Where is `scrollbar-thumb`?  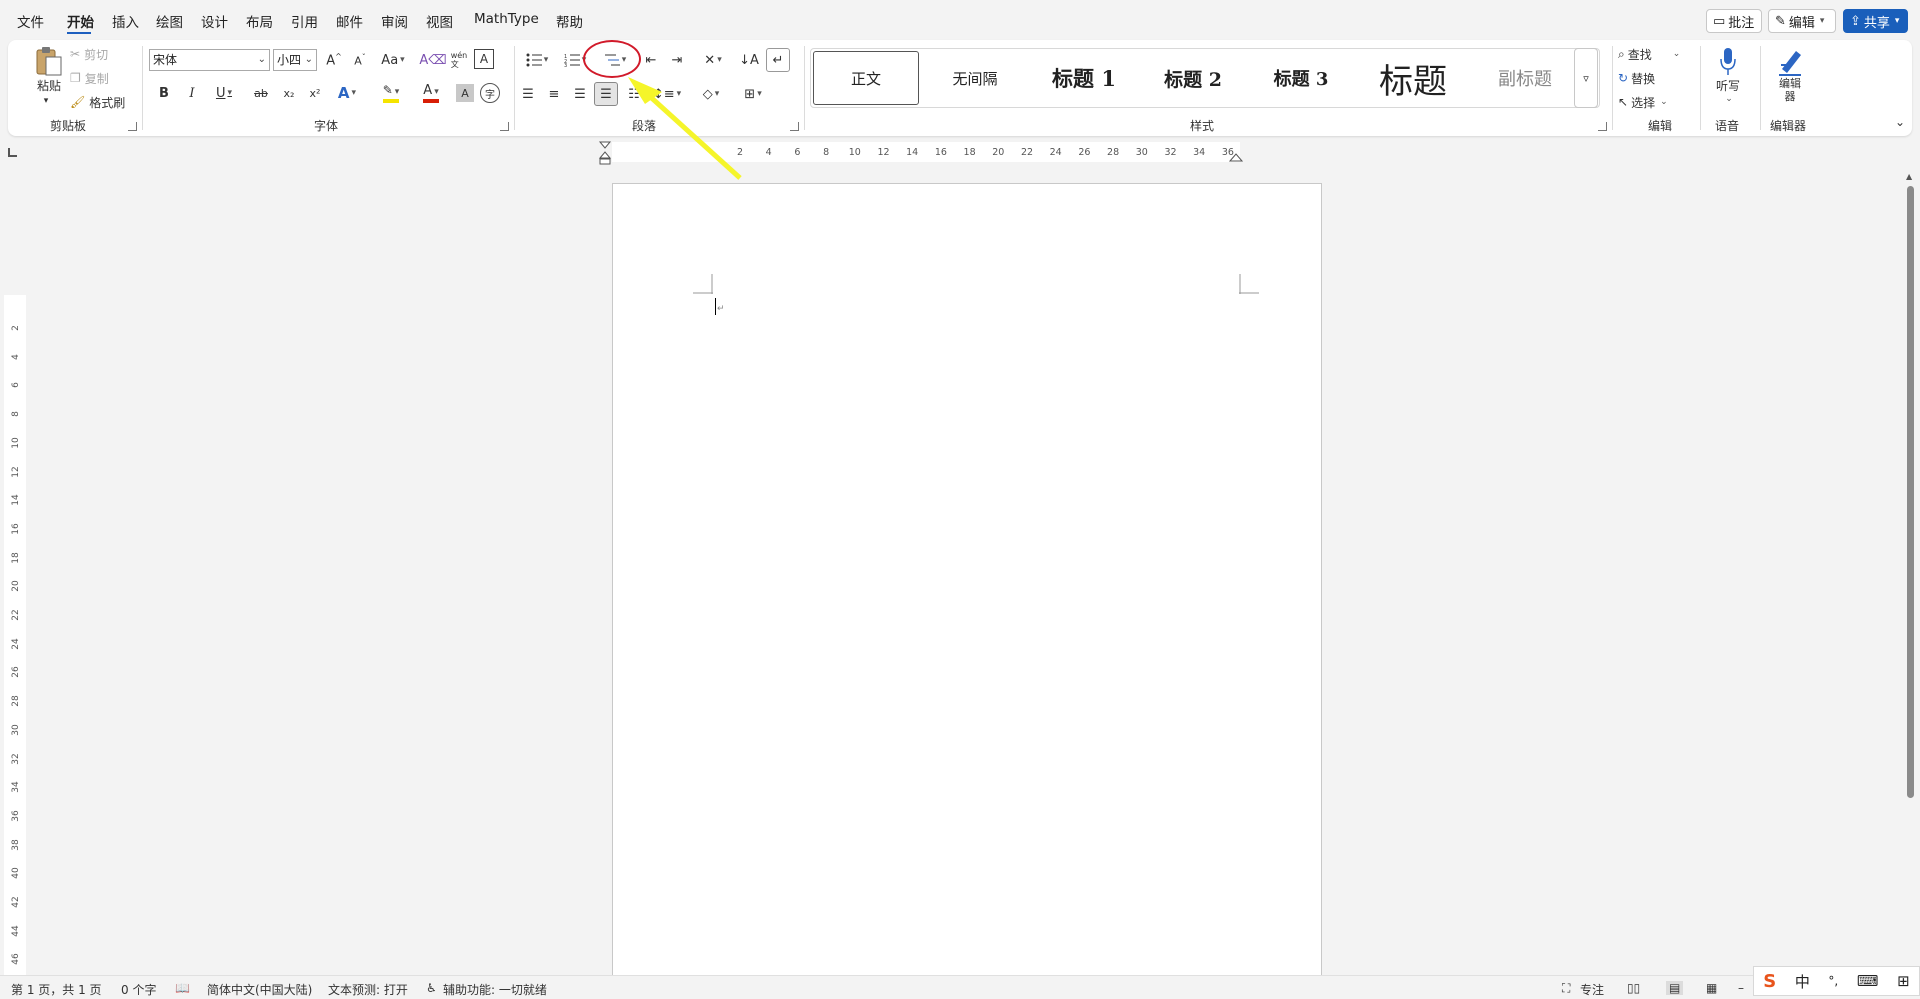
scrollbar-thumb is located at coordinates (1910, 492).